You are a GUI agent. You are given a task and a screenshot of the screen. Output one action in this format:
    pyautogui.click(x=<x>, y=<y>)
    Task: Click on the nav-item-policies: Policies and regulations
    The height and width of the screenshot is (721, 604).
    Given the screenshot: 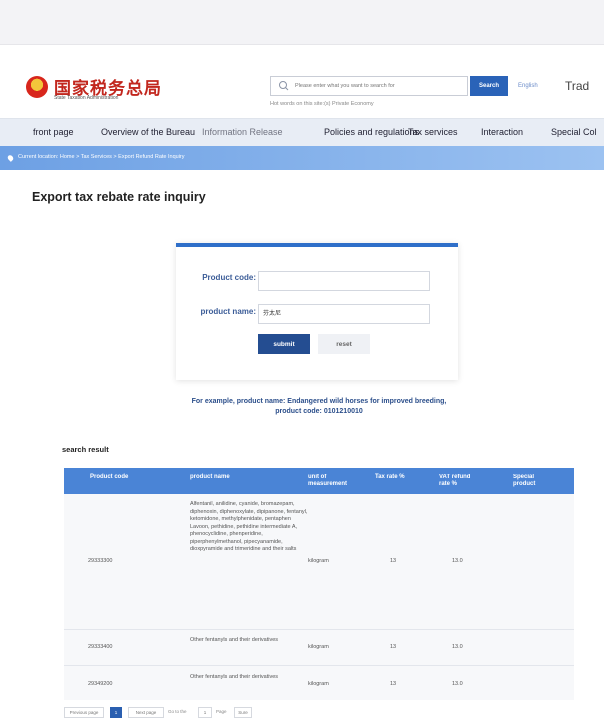 What is the action you would take?
    pyautogui.click(x=371, y=132)
    